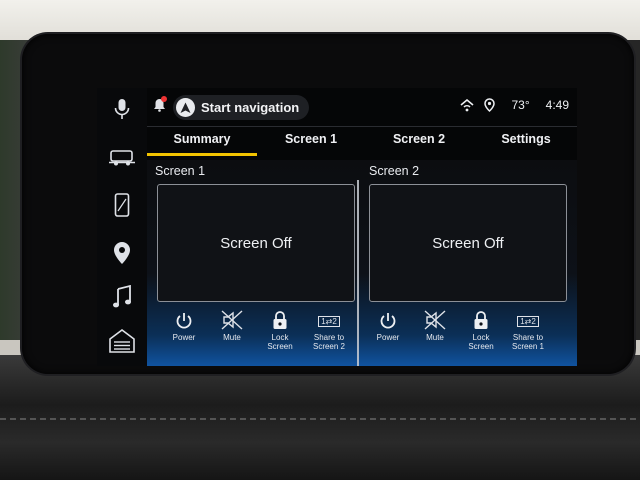 Image resolution: width=640 pixels, height=480 pixels. What do you see at coordinates (122, 109) in the screenshot?
I see `microphone-icon` at bounding box center [122, 109].